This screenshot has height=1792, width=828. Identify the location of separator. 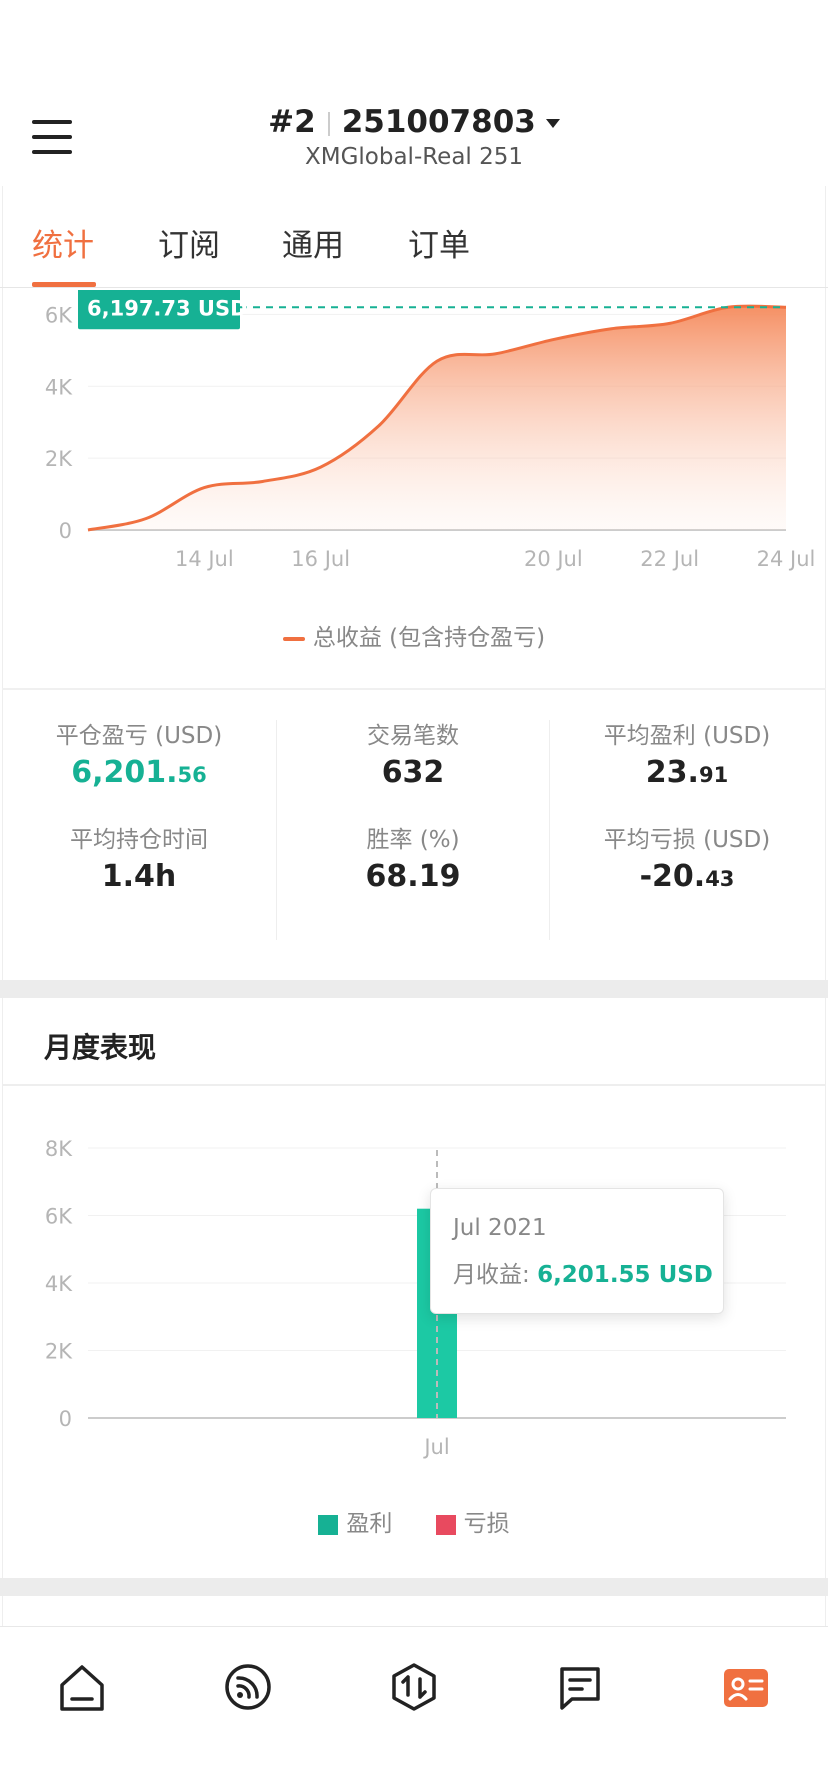
(328, 123).